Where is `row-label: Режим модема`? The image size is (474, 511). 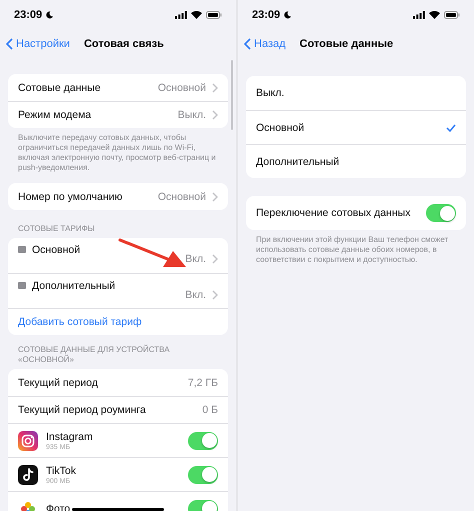 row-label: Режим модема is located at coordinates (55, 115).